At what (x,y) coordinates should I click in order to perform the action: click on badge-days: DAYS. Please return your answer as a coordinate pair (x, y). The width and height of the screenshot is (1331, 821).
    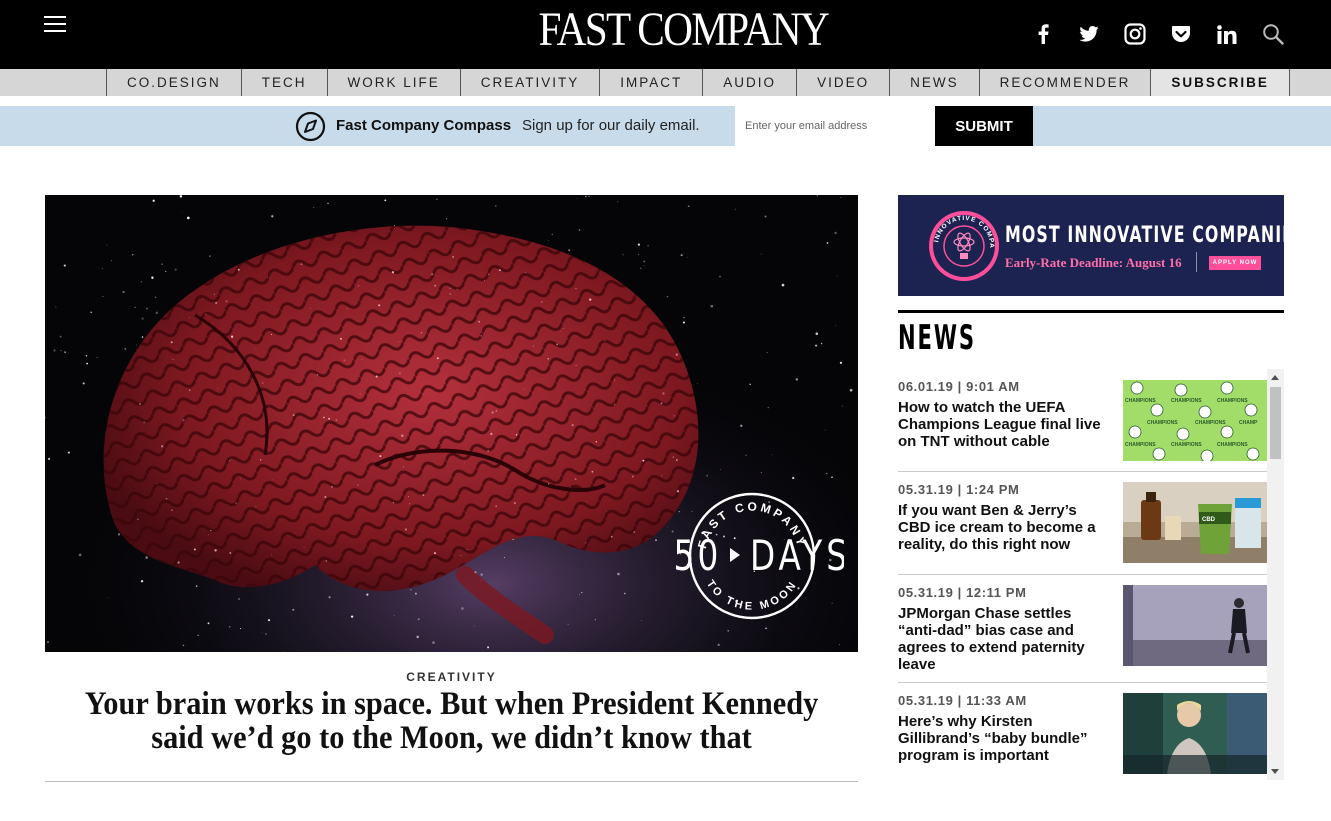
    Looking at the image, I should click on (797, 555).